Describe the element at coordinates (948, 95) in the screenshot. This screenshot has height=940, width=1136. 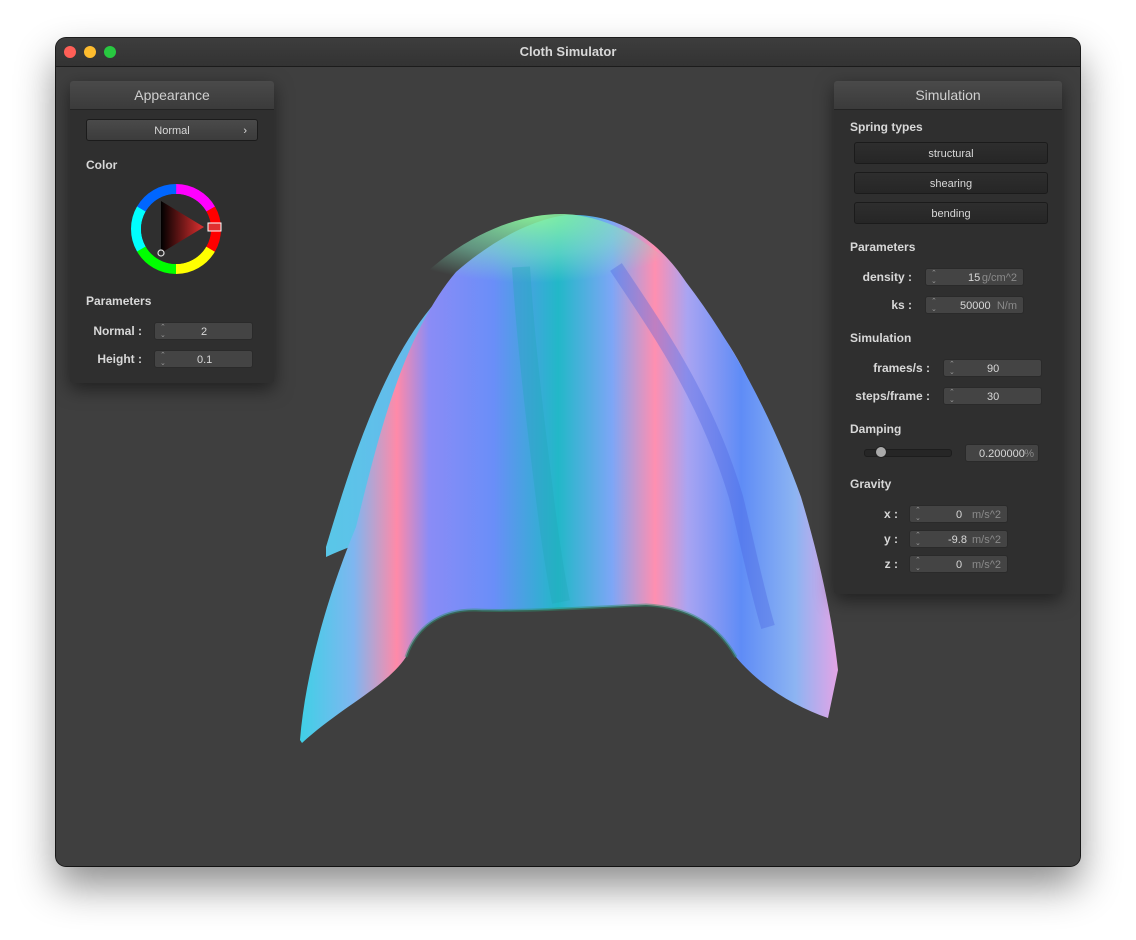
I see `simulation-header: Simulation` at that location.